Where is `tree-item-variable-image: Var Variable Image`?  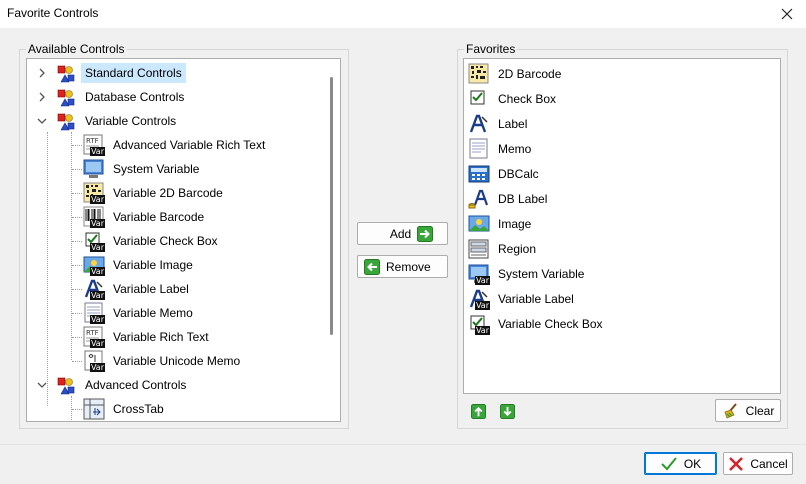
tree-item-variable-image: Var Variable Image is located at coordinates (140, 265).